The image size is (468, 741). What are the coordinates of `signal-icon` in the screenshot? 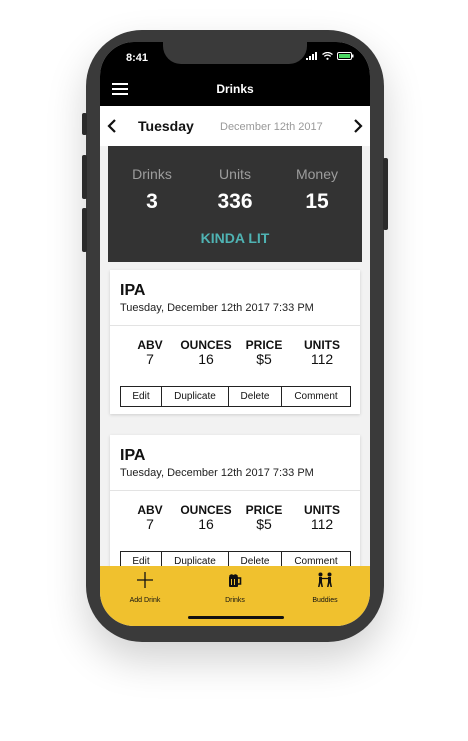 It's located at (311, 56).